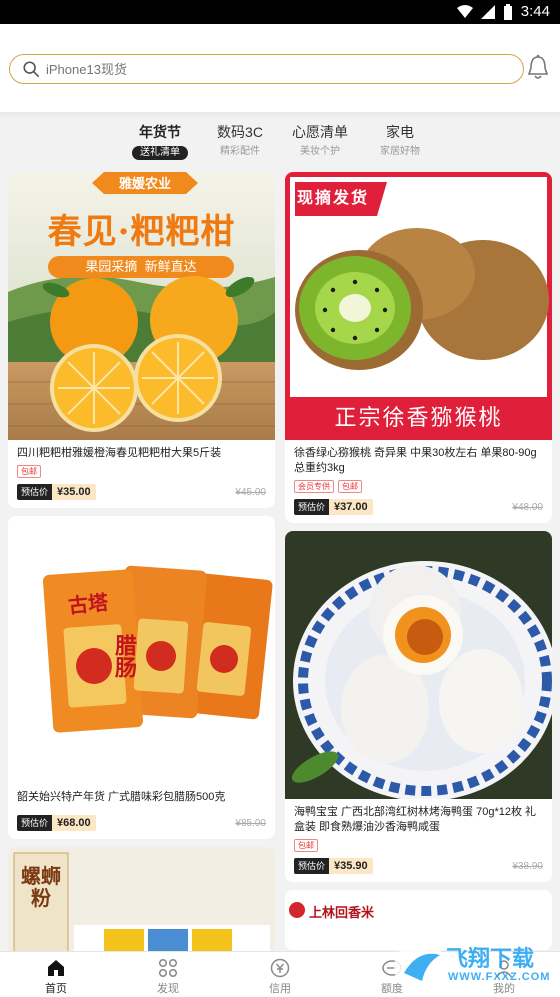 Image resolution: width=560 pixels, height=997 pixels. I want to click on watermark-url: WWW.FXXZ.COM, so click(499, 977).